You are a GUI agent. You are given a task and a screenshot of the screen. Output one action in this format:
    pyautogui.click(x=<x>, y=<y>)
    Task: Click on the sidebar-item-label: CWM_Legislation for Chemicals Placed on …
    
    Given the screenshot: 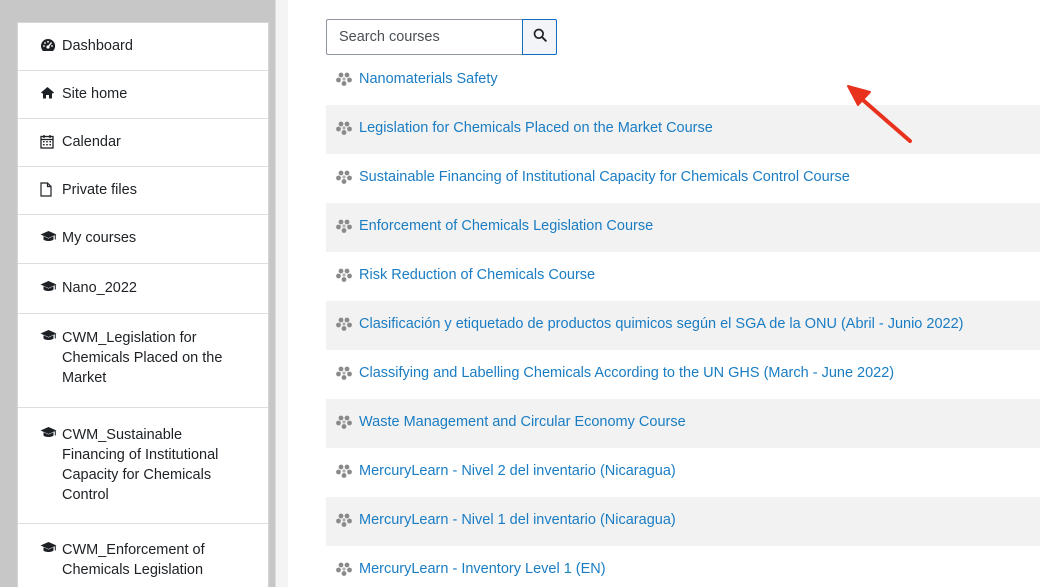 What is the action you would take?
    pyautogui.click(x=142, y=358)
    